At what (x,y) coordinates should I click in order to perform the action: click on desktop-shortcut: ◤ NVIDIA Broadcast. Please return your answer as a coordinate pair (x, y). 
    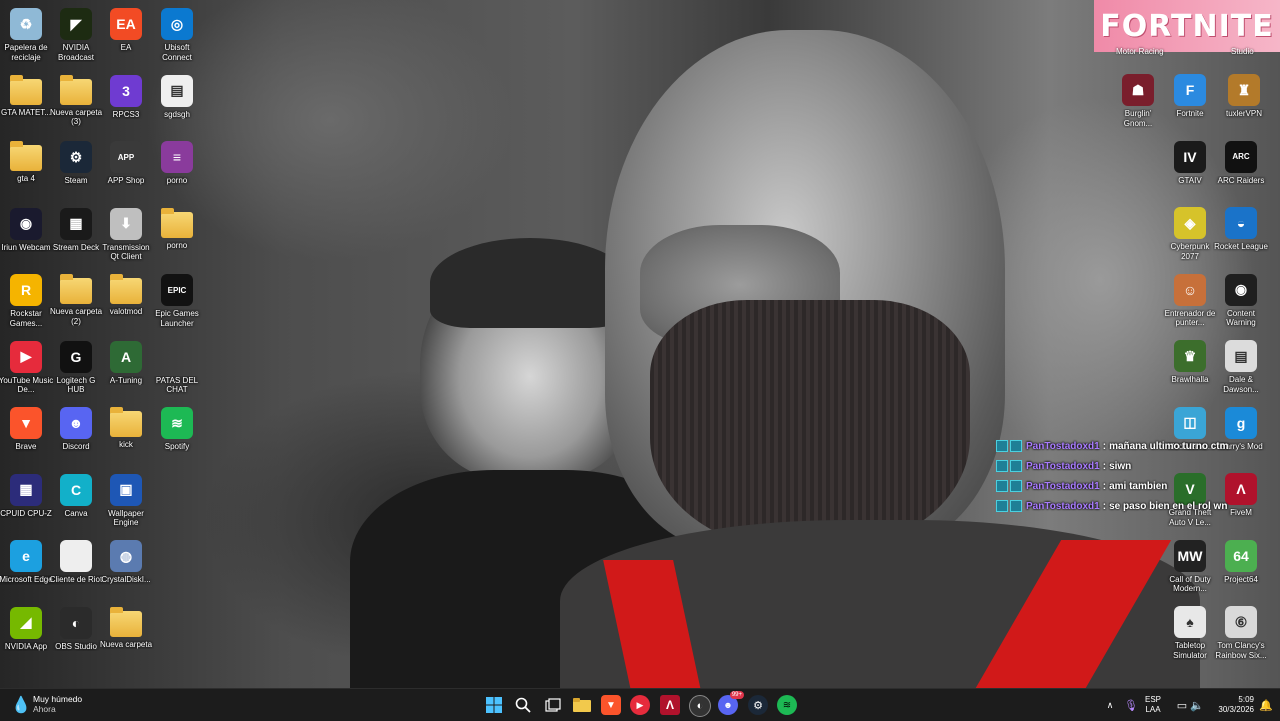
    Looking at the image, I should click on (76, 37).